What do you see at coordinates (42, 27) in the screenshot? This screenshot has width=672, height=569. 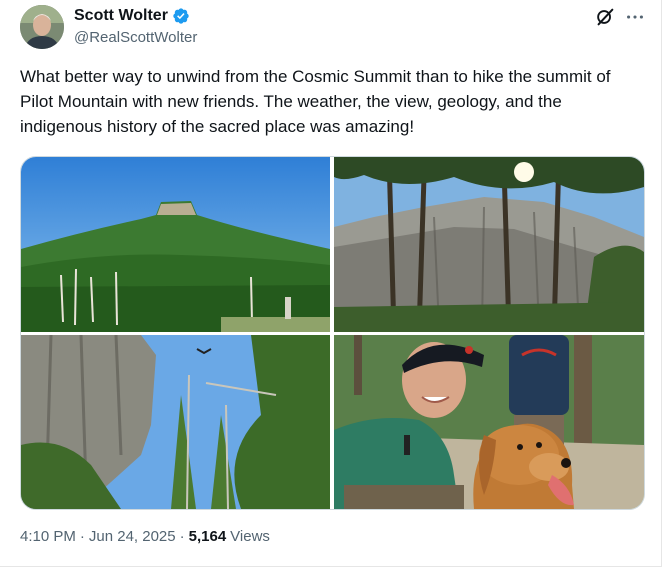 I see `avatar` at bounding box center [42, 27].